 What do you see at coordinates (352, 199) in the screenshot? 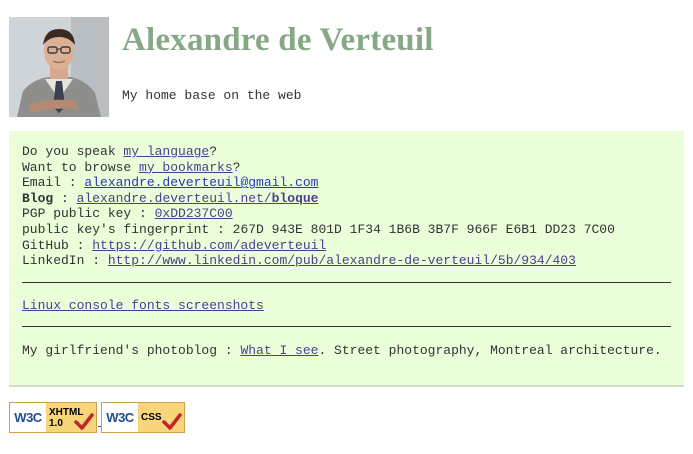
I see `blog-line: Blog : alexandre.deverteuil.net/bloque` at bounding box center [352, 199].